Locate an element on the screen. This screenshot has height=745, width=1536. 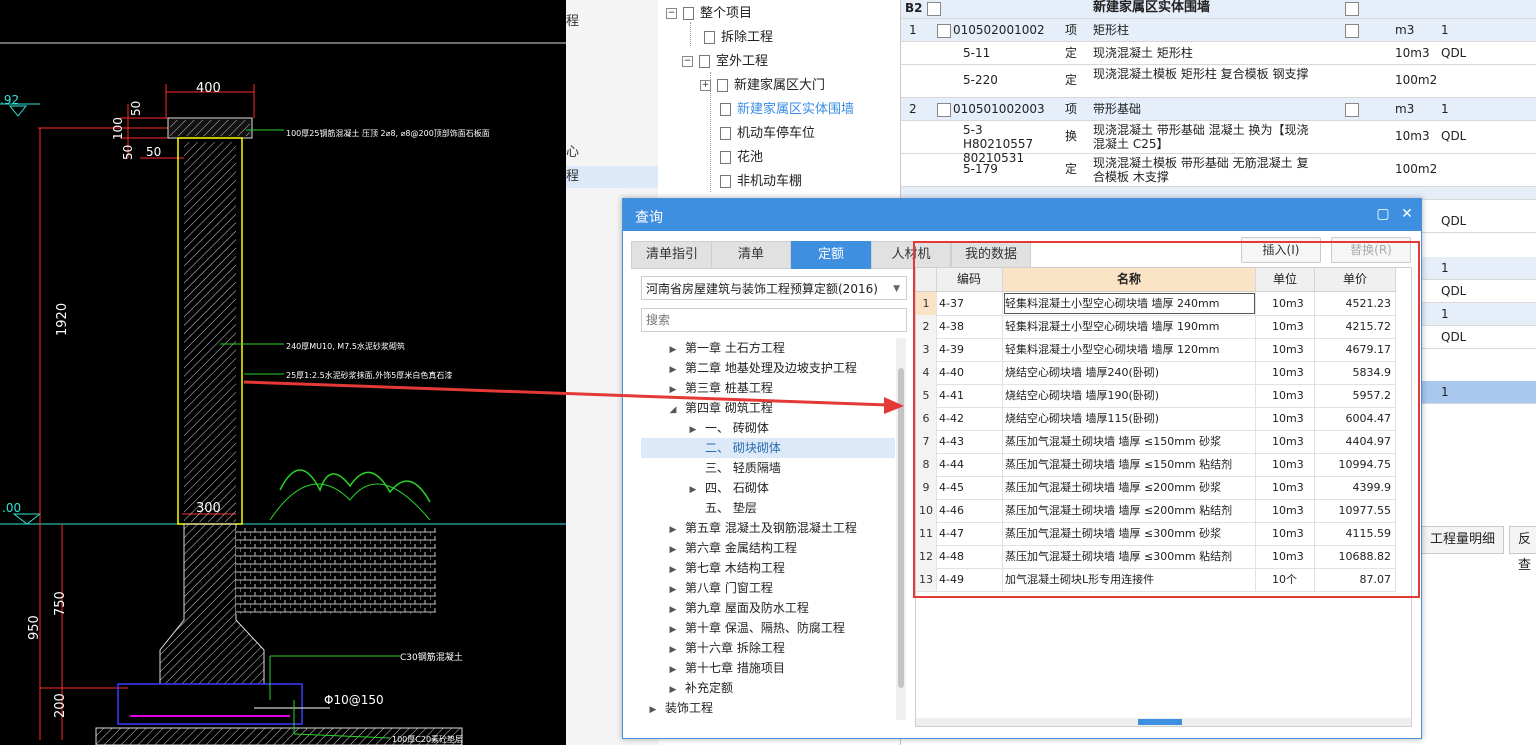
bq-right-cell-4: 1 is located at coordinates (1478, 314).